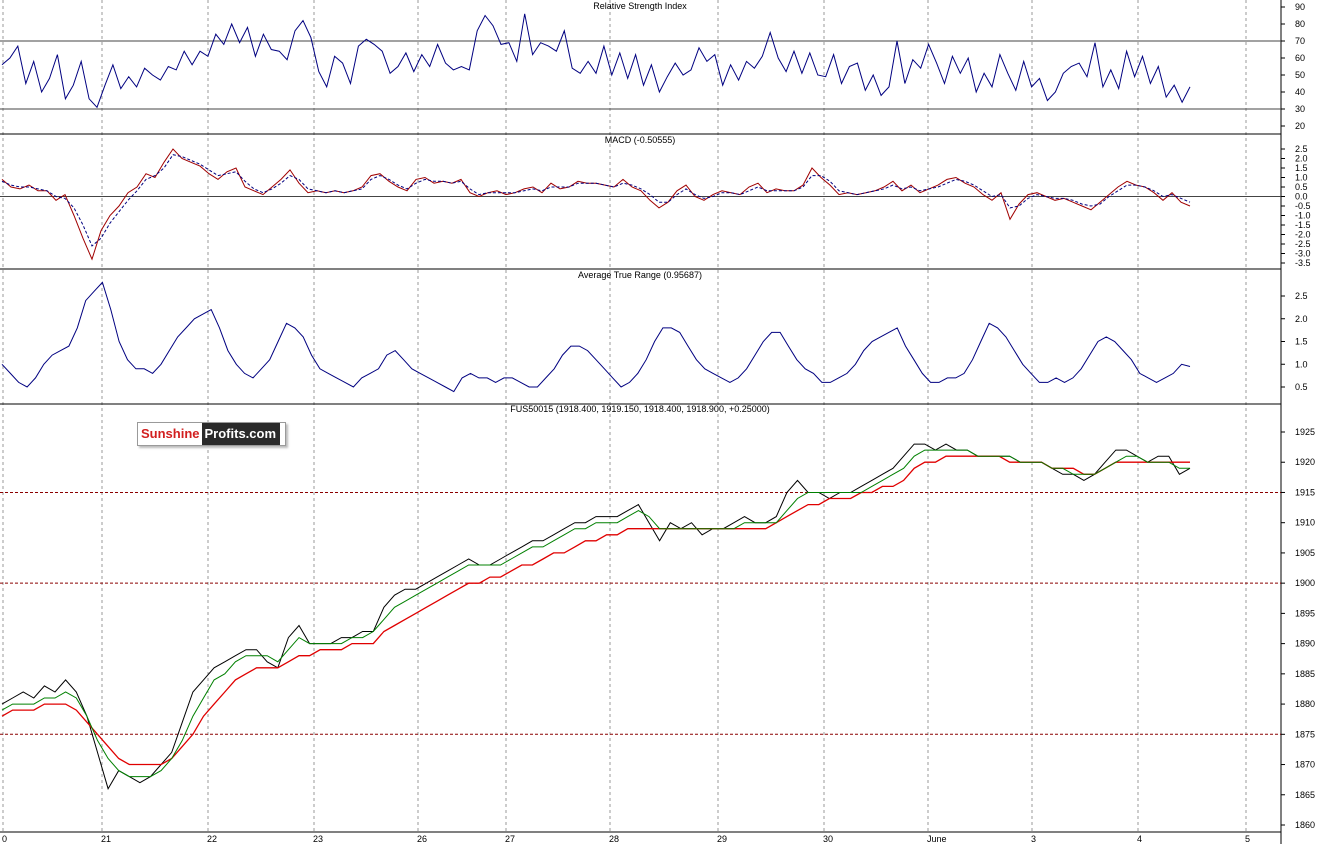  What do you see at coordinates (1301, 342) in the screenshot?
I see `atr-ytick-label-2: 1.5` at bounding box center [1301, 342].